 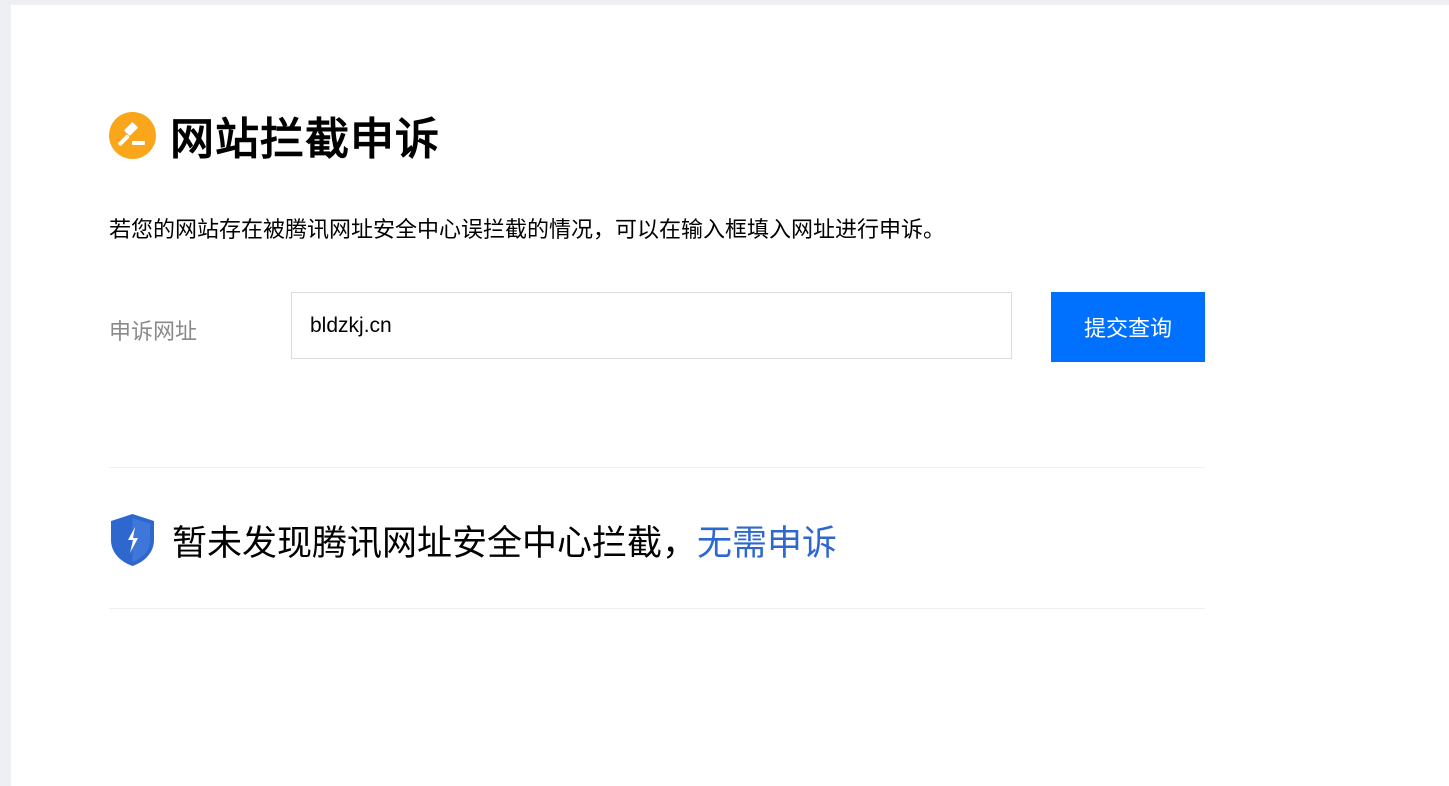 I want to click on gavel-icon, so click(x=132, y=135).